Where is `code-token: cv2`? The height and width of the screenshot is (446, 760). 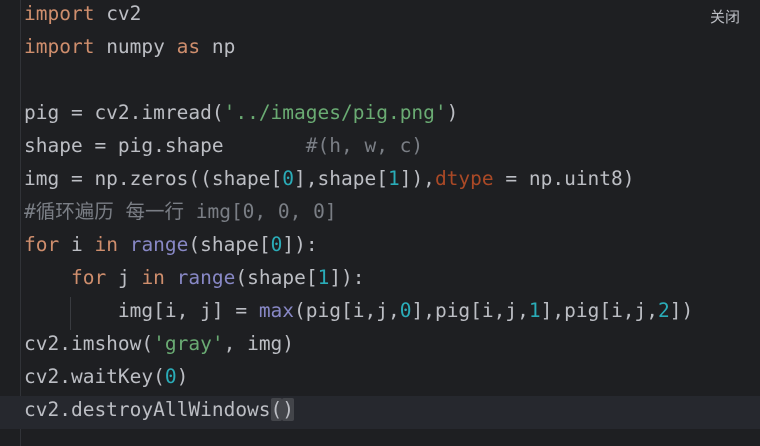
code-token: cv2 is located at coordinates (118, 13).